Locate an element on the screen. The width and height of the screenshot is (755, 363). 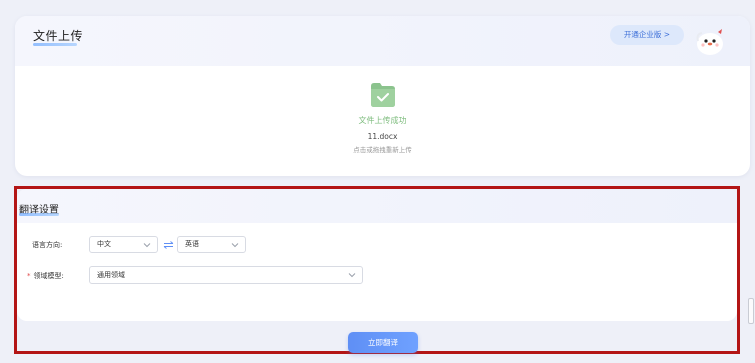
reupload-hint: 点击或拖拽重新上传 is located at coordinates (382, 149).